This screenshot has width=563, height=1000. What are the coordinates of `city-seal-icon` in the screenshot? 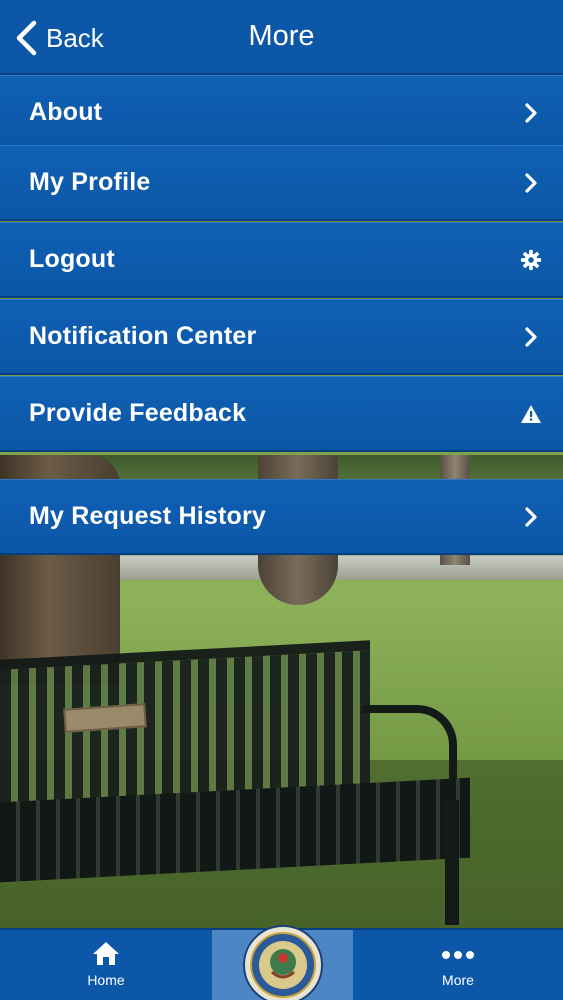 It's located at (282, 962).